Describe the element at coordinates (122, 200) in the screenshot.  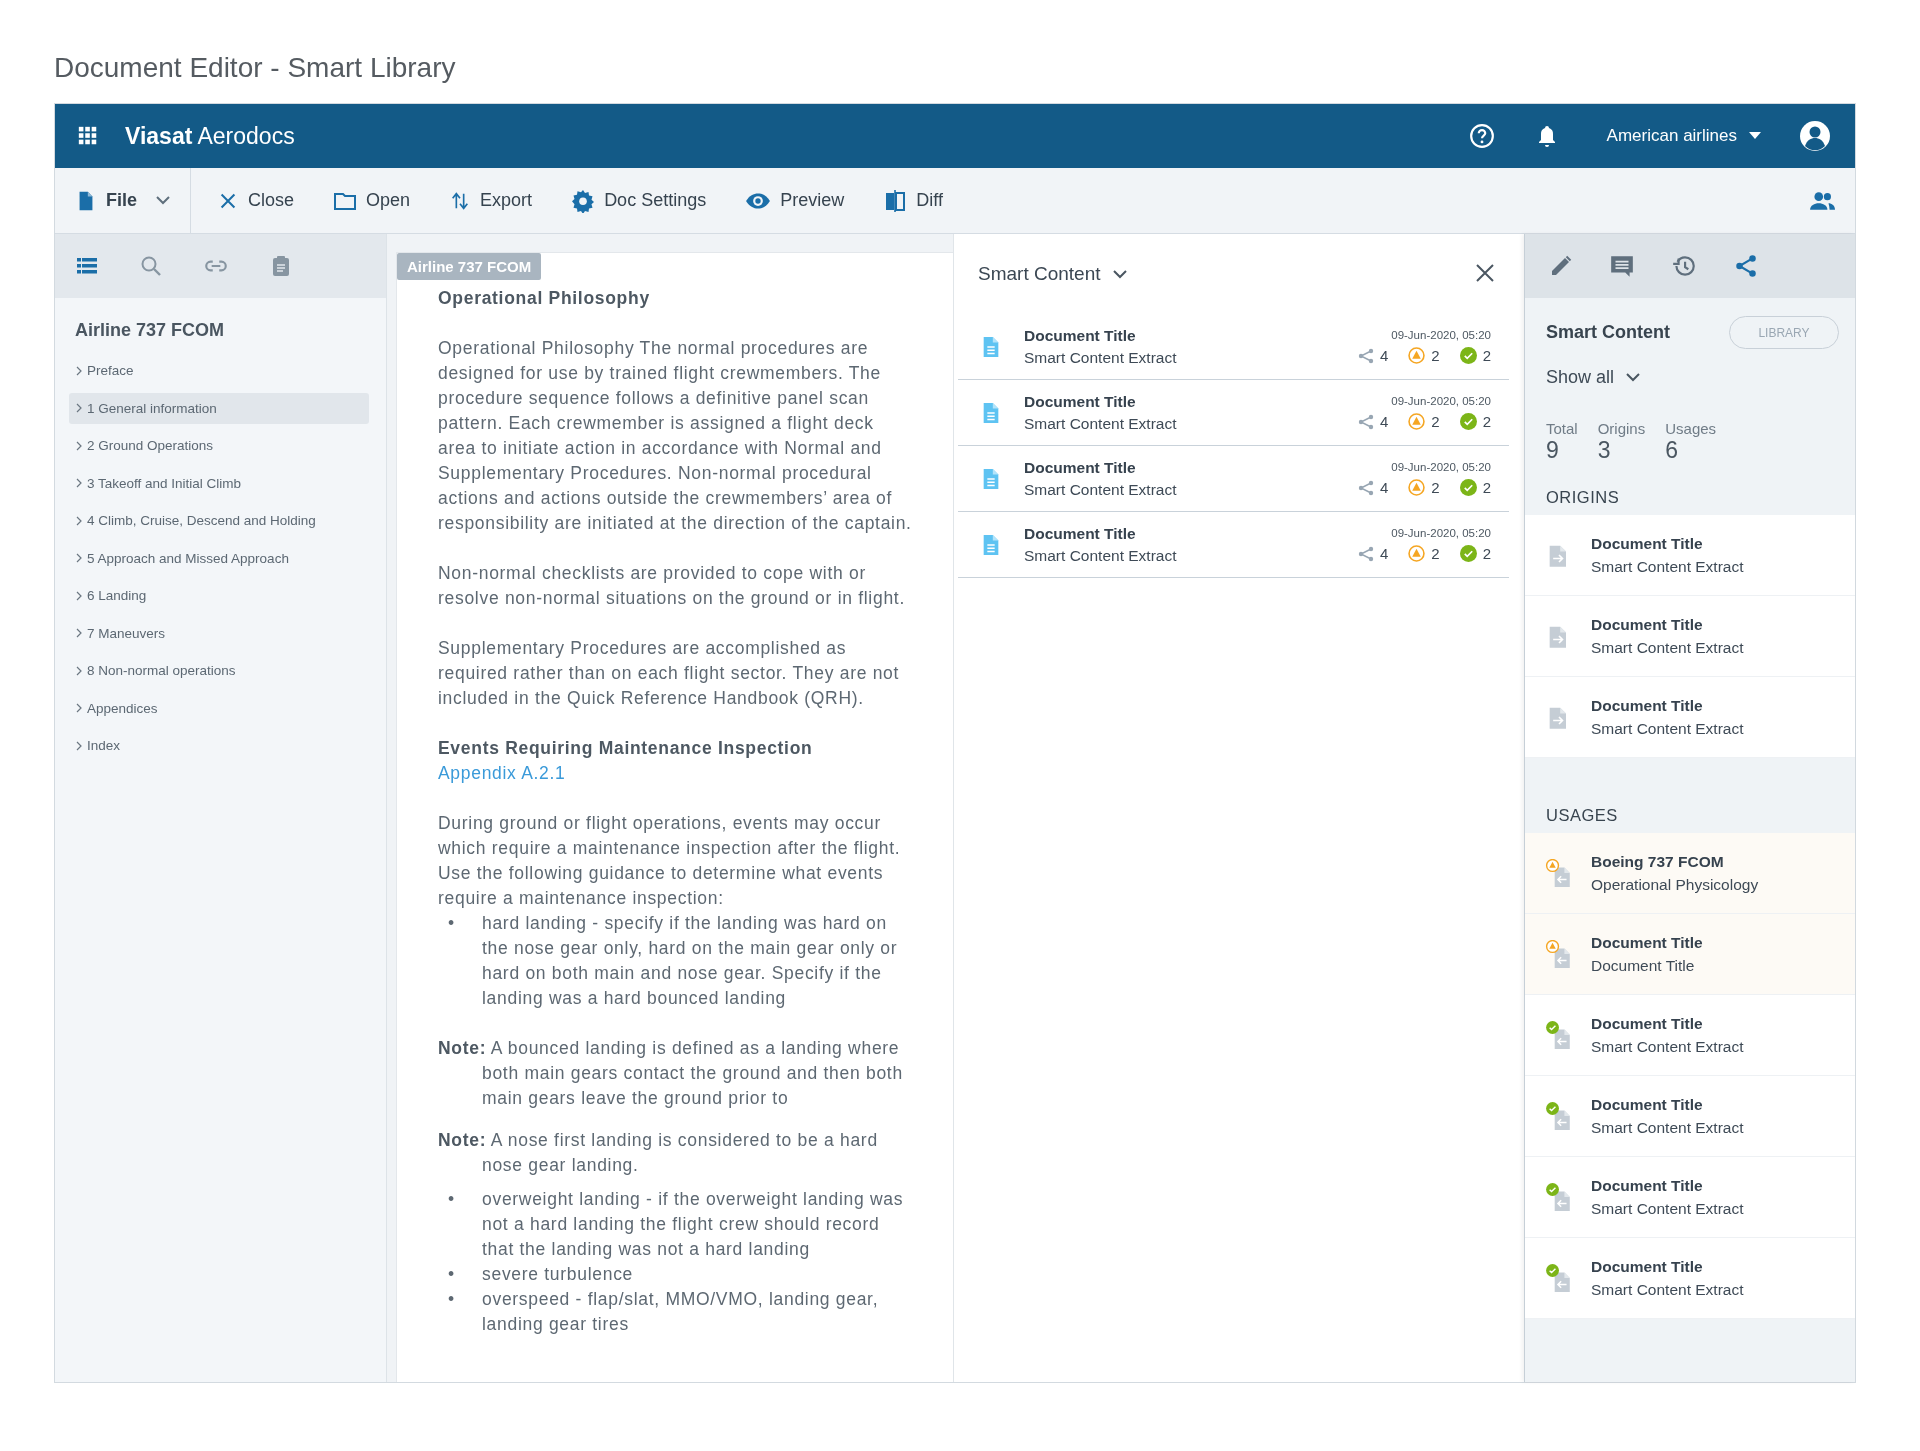
I see `file-menu-button: File` at that location.